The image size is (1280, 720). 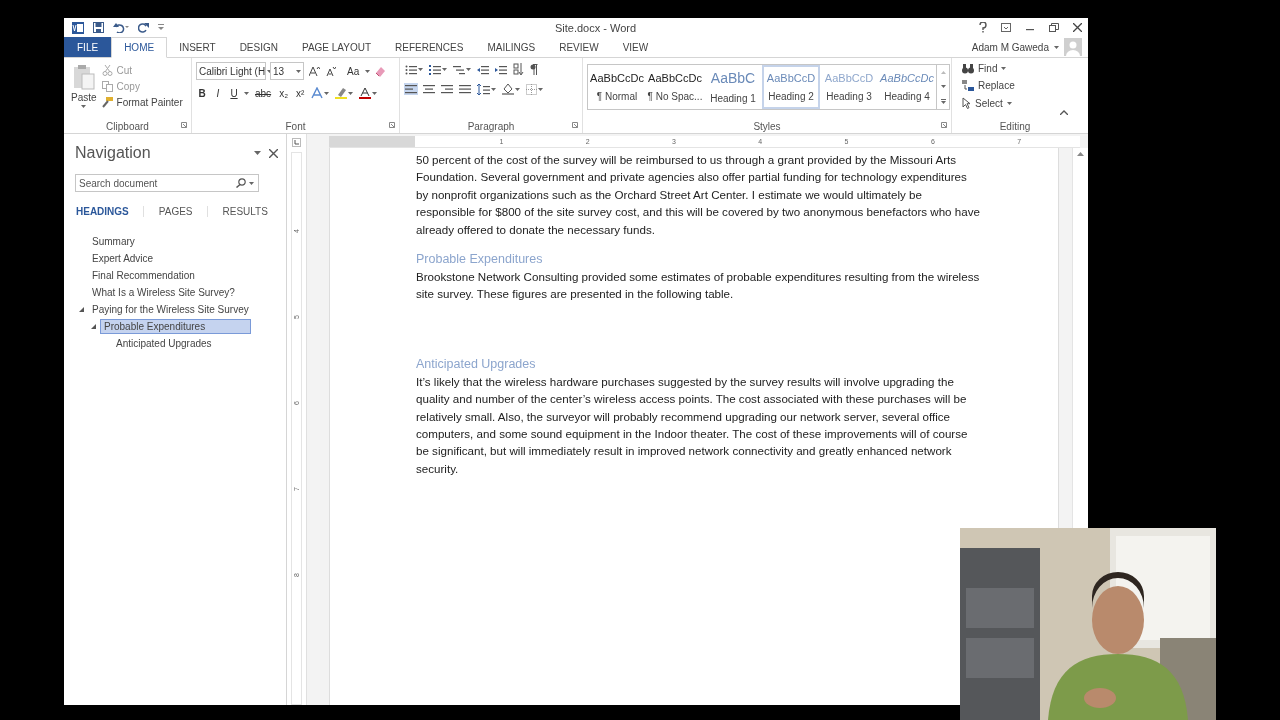 What do you see at coordinates (143, 27) in the screenshot?
I see `redo-icon` at bounding box center [143, 27].